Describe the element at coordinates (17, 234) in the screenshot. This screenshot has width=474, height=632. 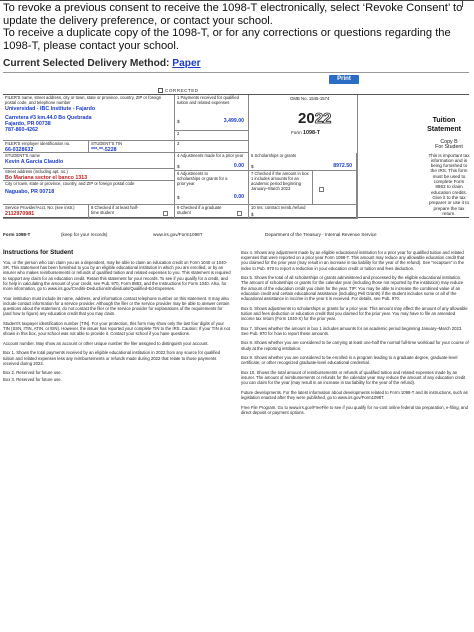
I see `footer-form: Form 1098-T` at that location.